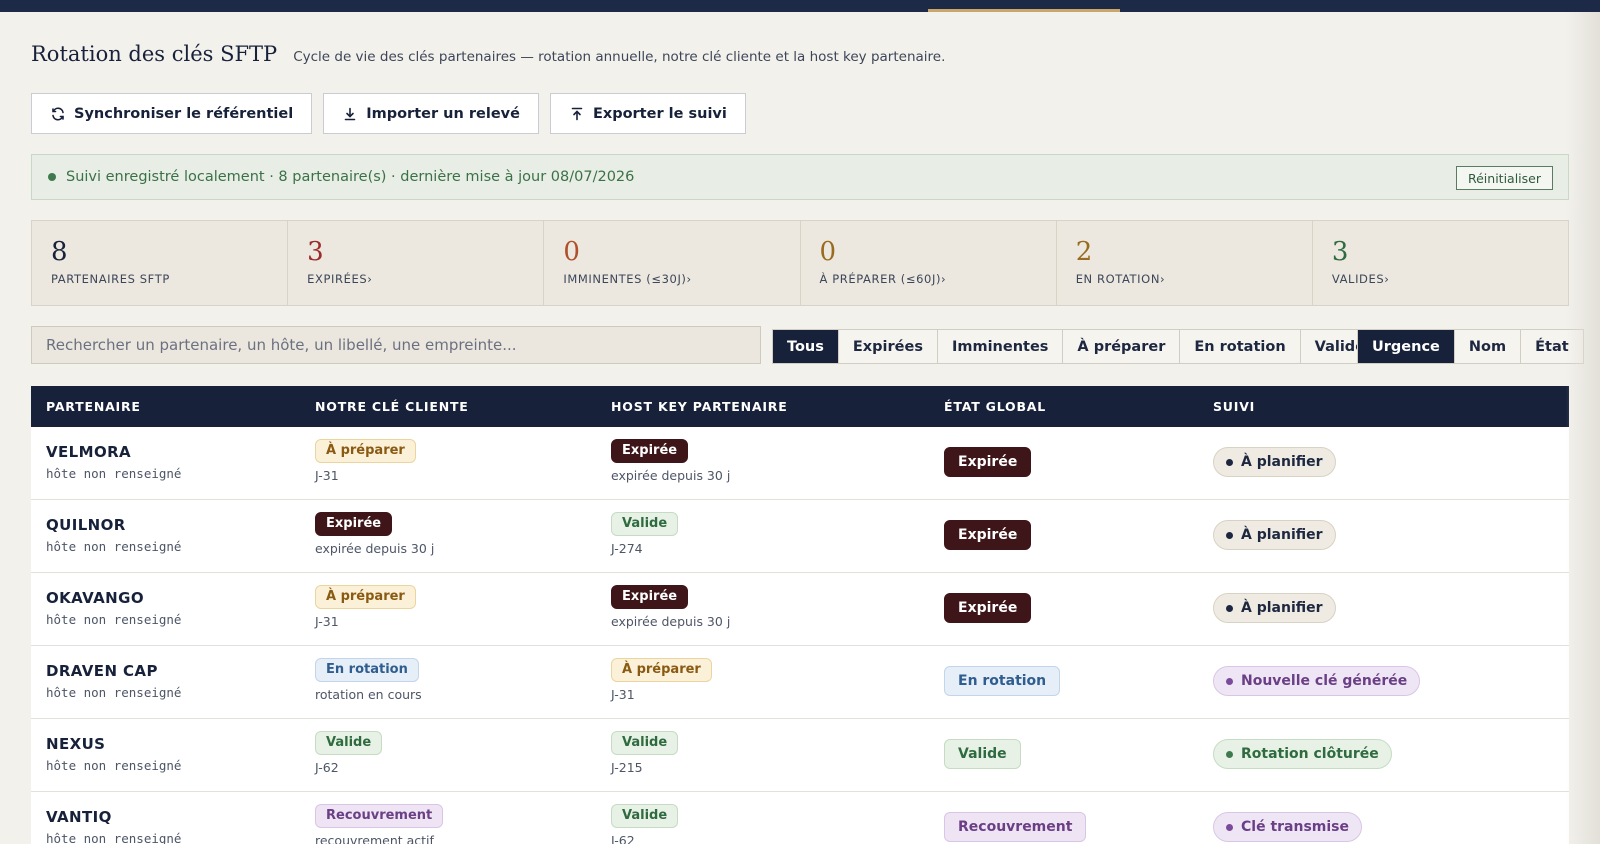  Describe the element at coordinates (110, 279) in the screenshot. I see `stat-label: PARTENAIRES SFTP` at that location.